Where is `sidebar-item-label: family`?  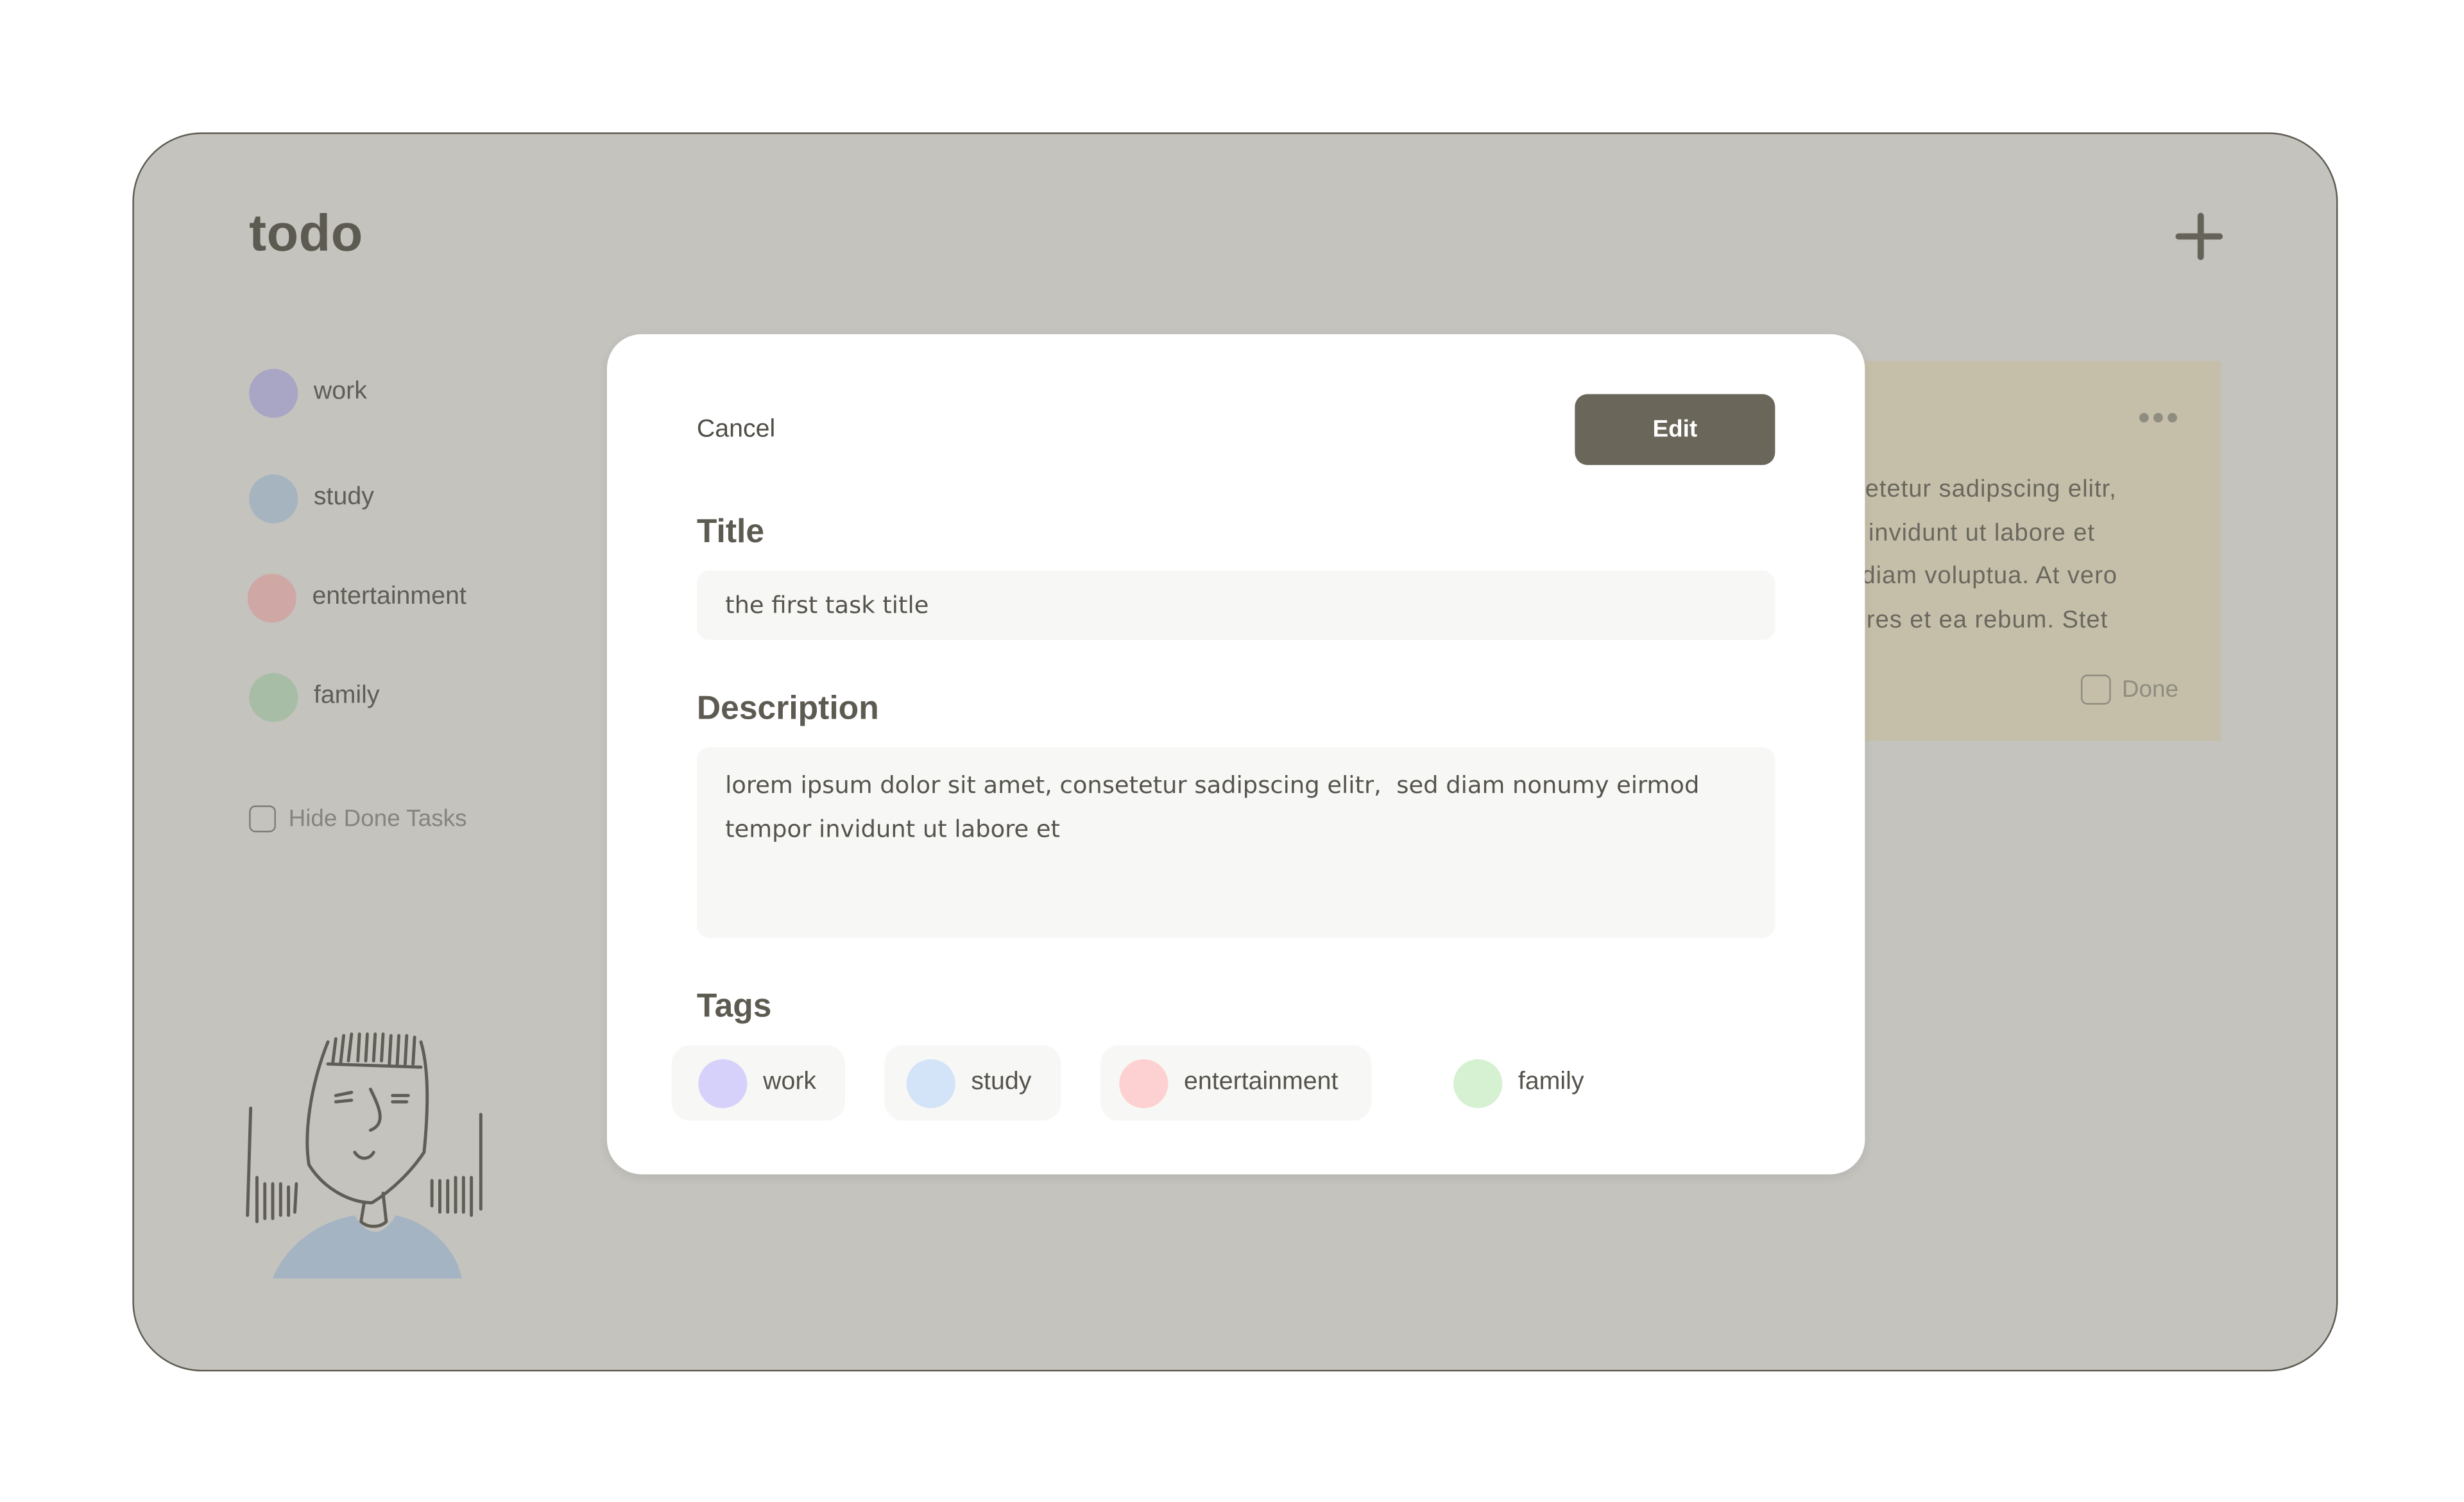
sidebar-item-label: family is located at coordinates (346, 696).